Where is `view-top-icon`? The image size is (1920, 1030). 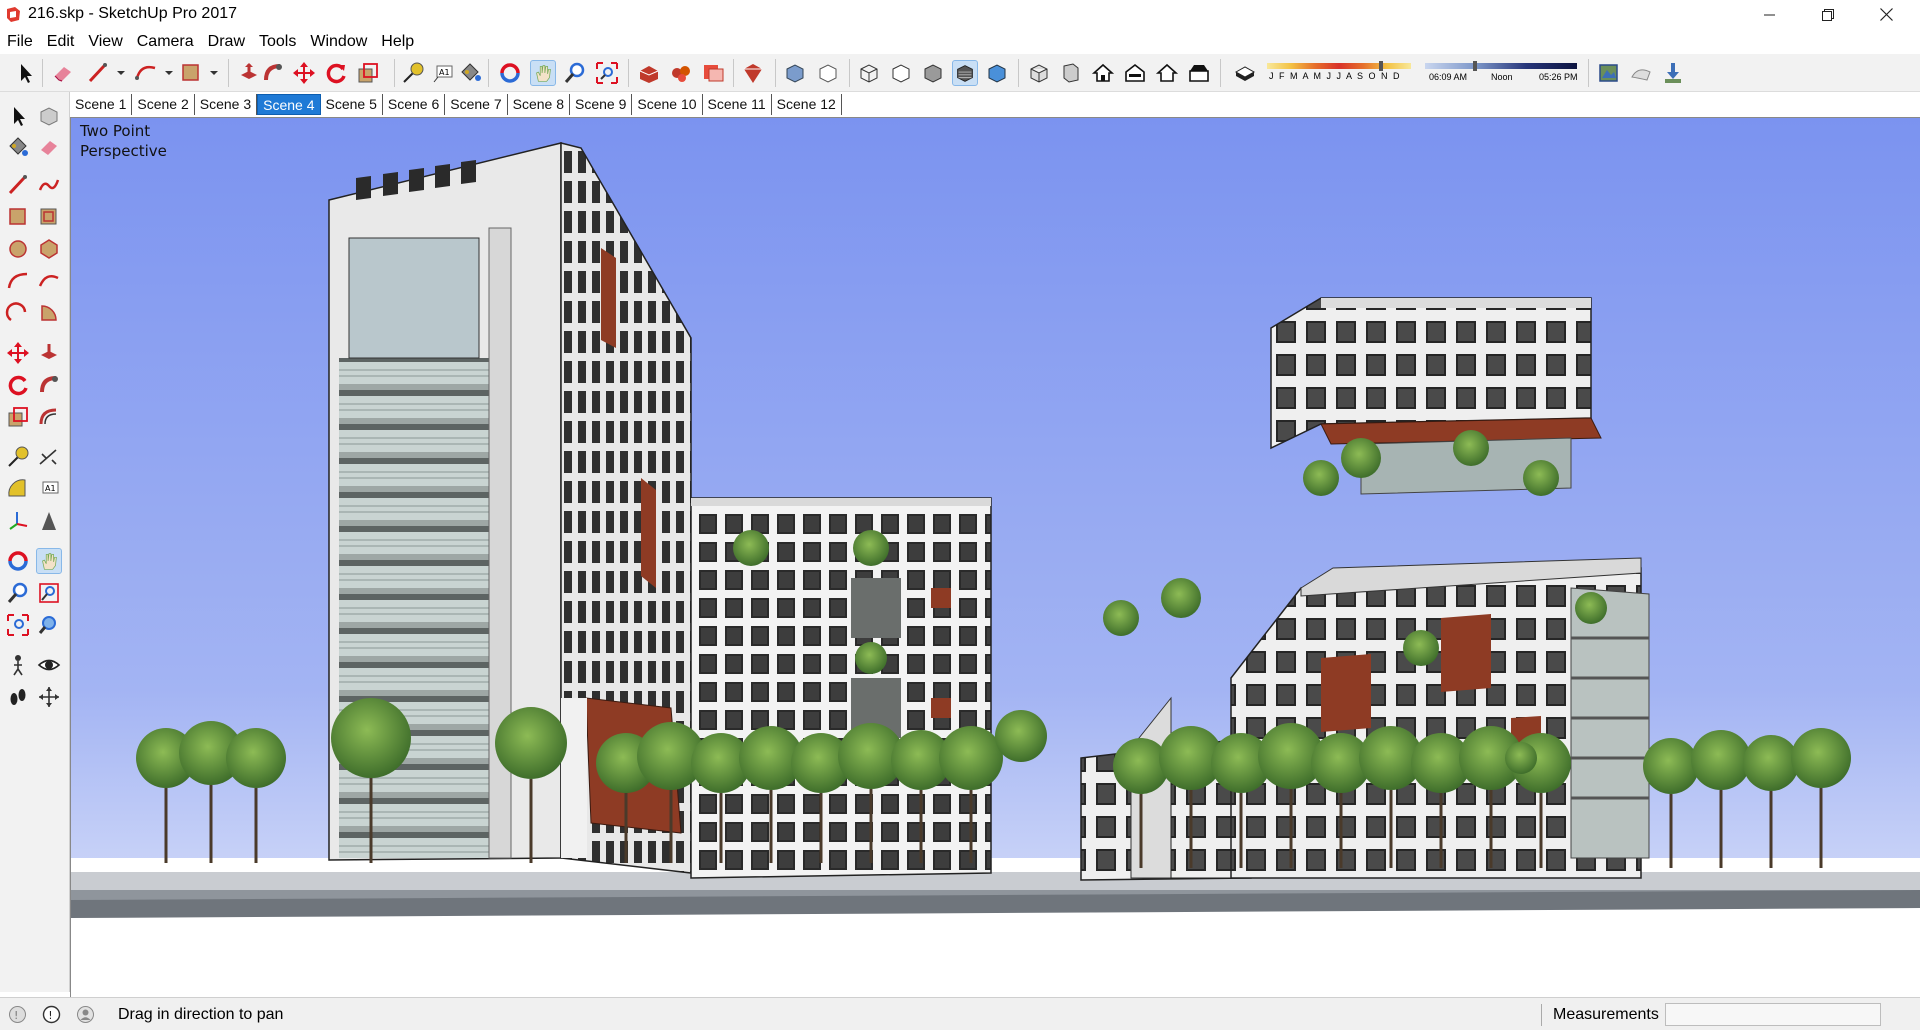 view-top-icon is located at coordinates (1071, 73).